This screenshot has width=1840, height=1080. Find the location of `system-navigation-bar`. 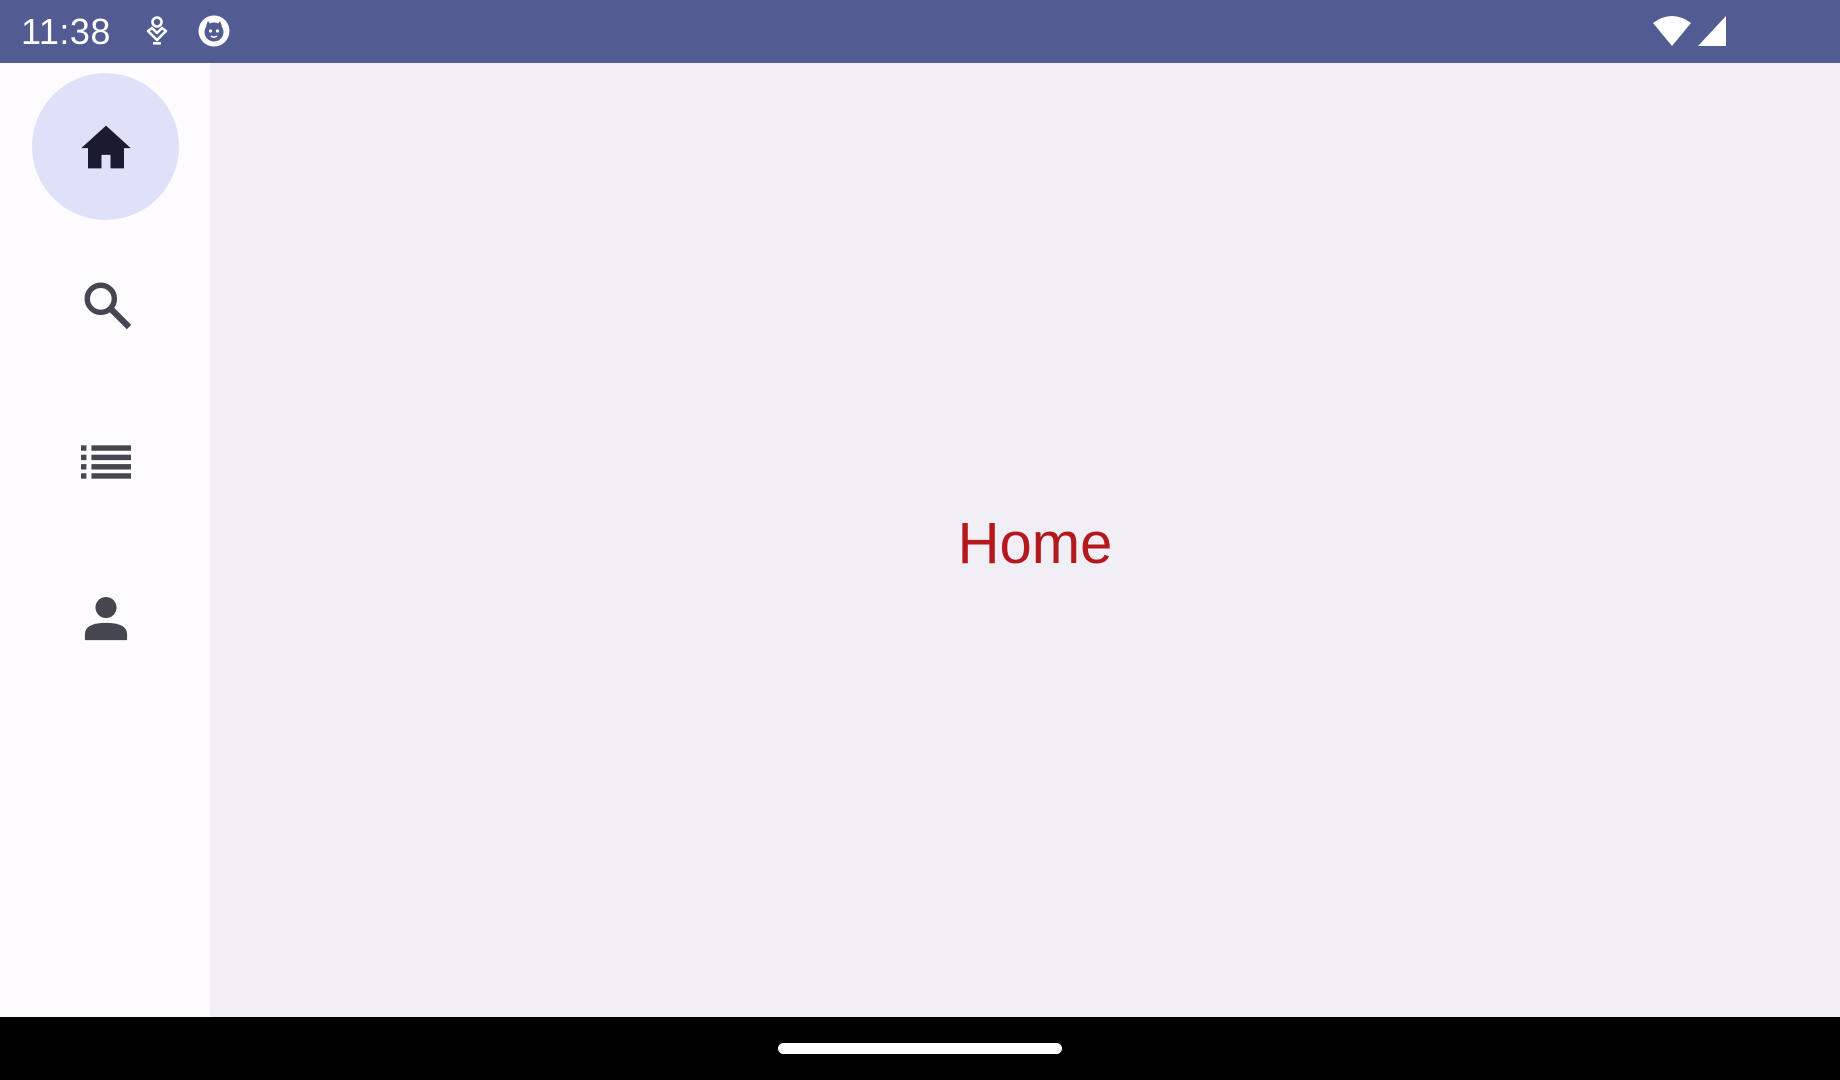

system-navigation-bar is located at coordinates (920, 1048).